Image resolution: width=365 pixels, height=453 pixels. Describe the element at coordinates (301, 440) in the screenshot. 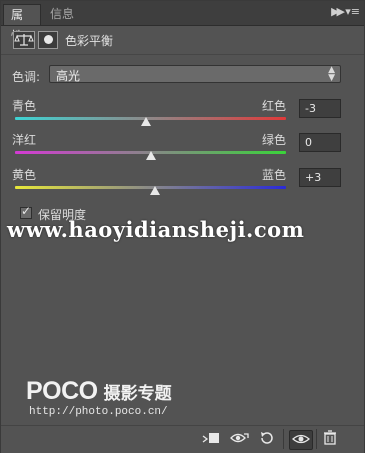

I see `visibility-eye-icon` at that location.